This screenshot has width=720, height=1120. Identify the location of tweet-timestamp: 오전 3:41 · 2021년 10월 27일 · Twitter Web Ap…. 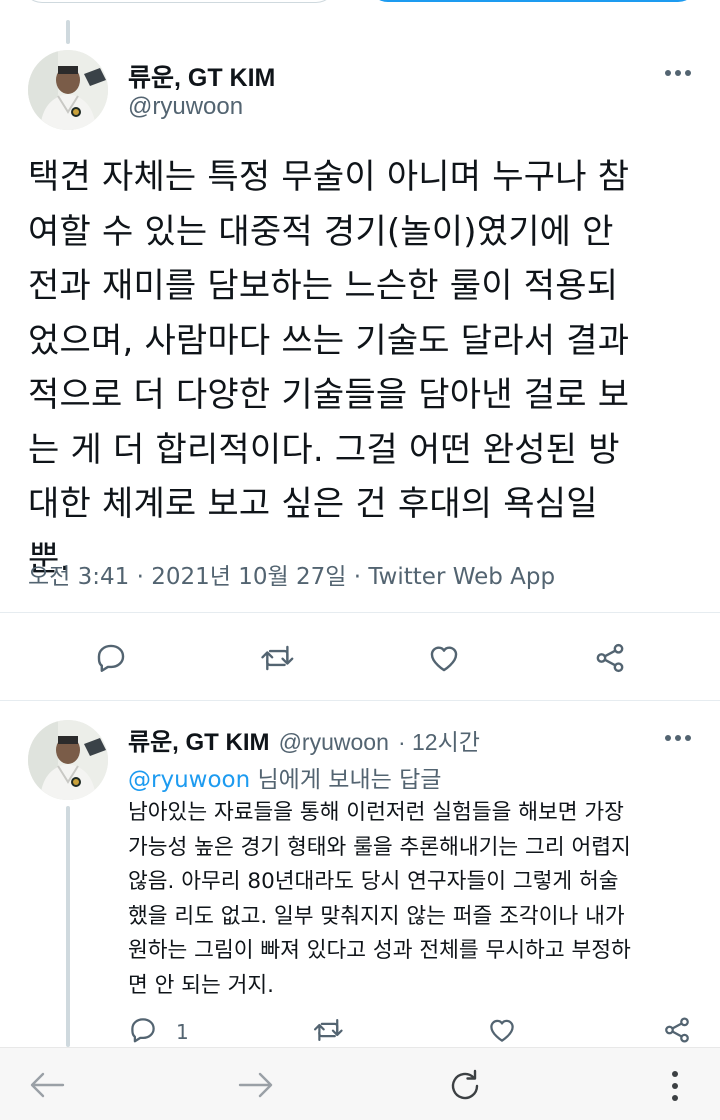
(291, 574).